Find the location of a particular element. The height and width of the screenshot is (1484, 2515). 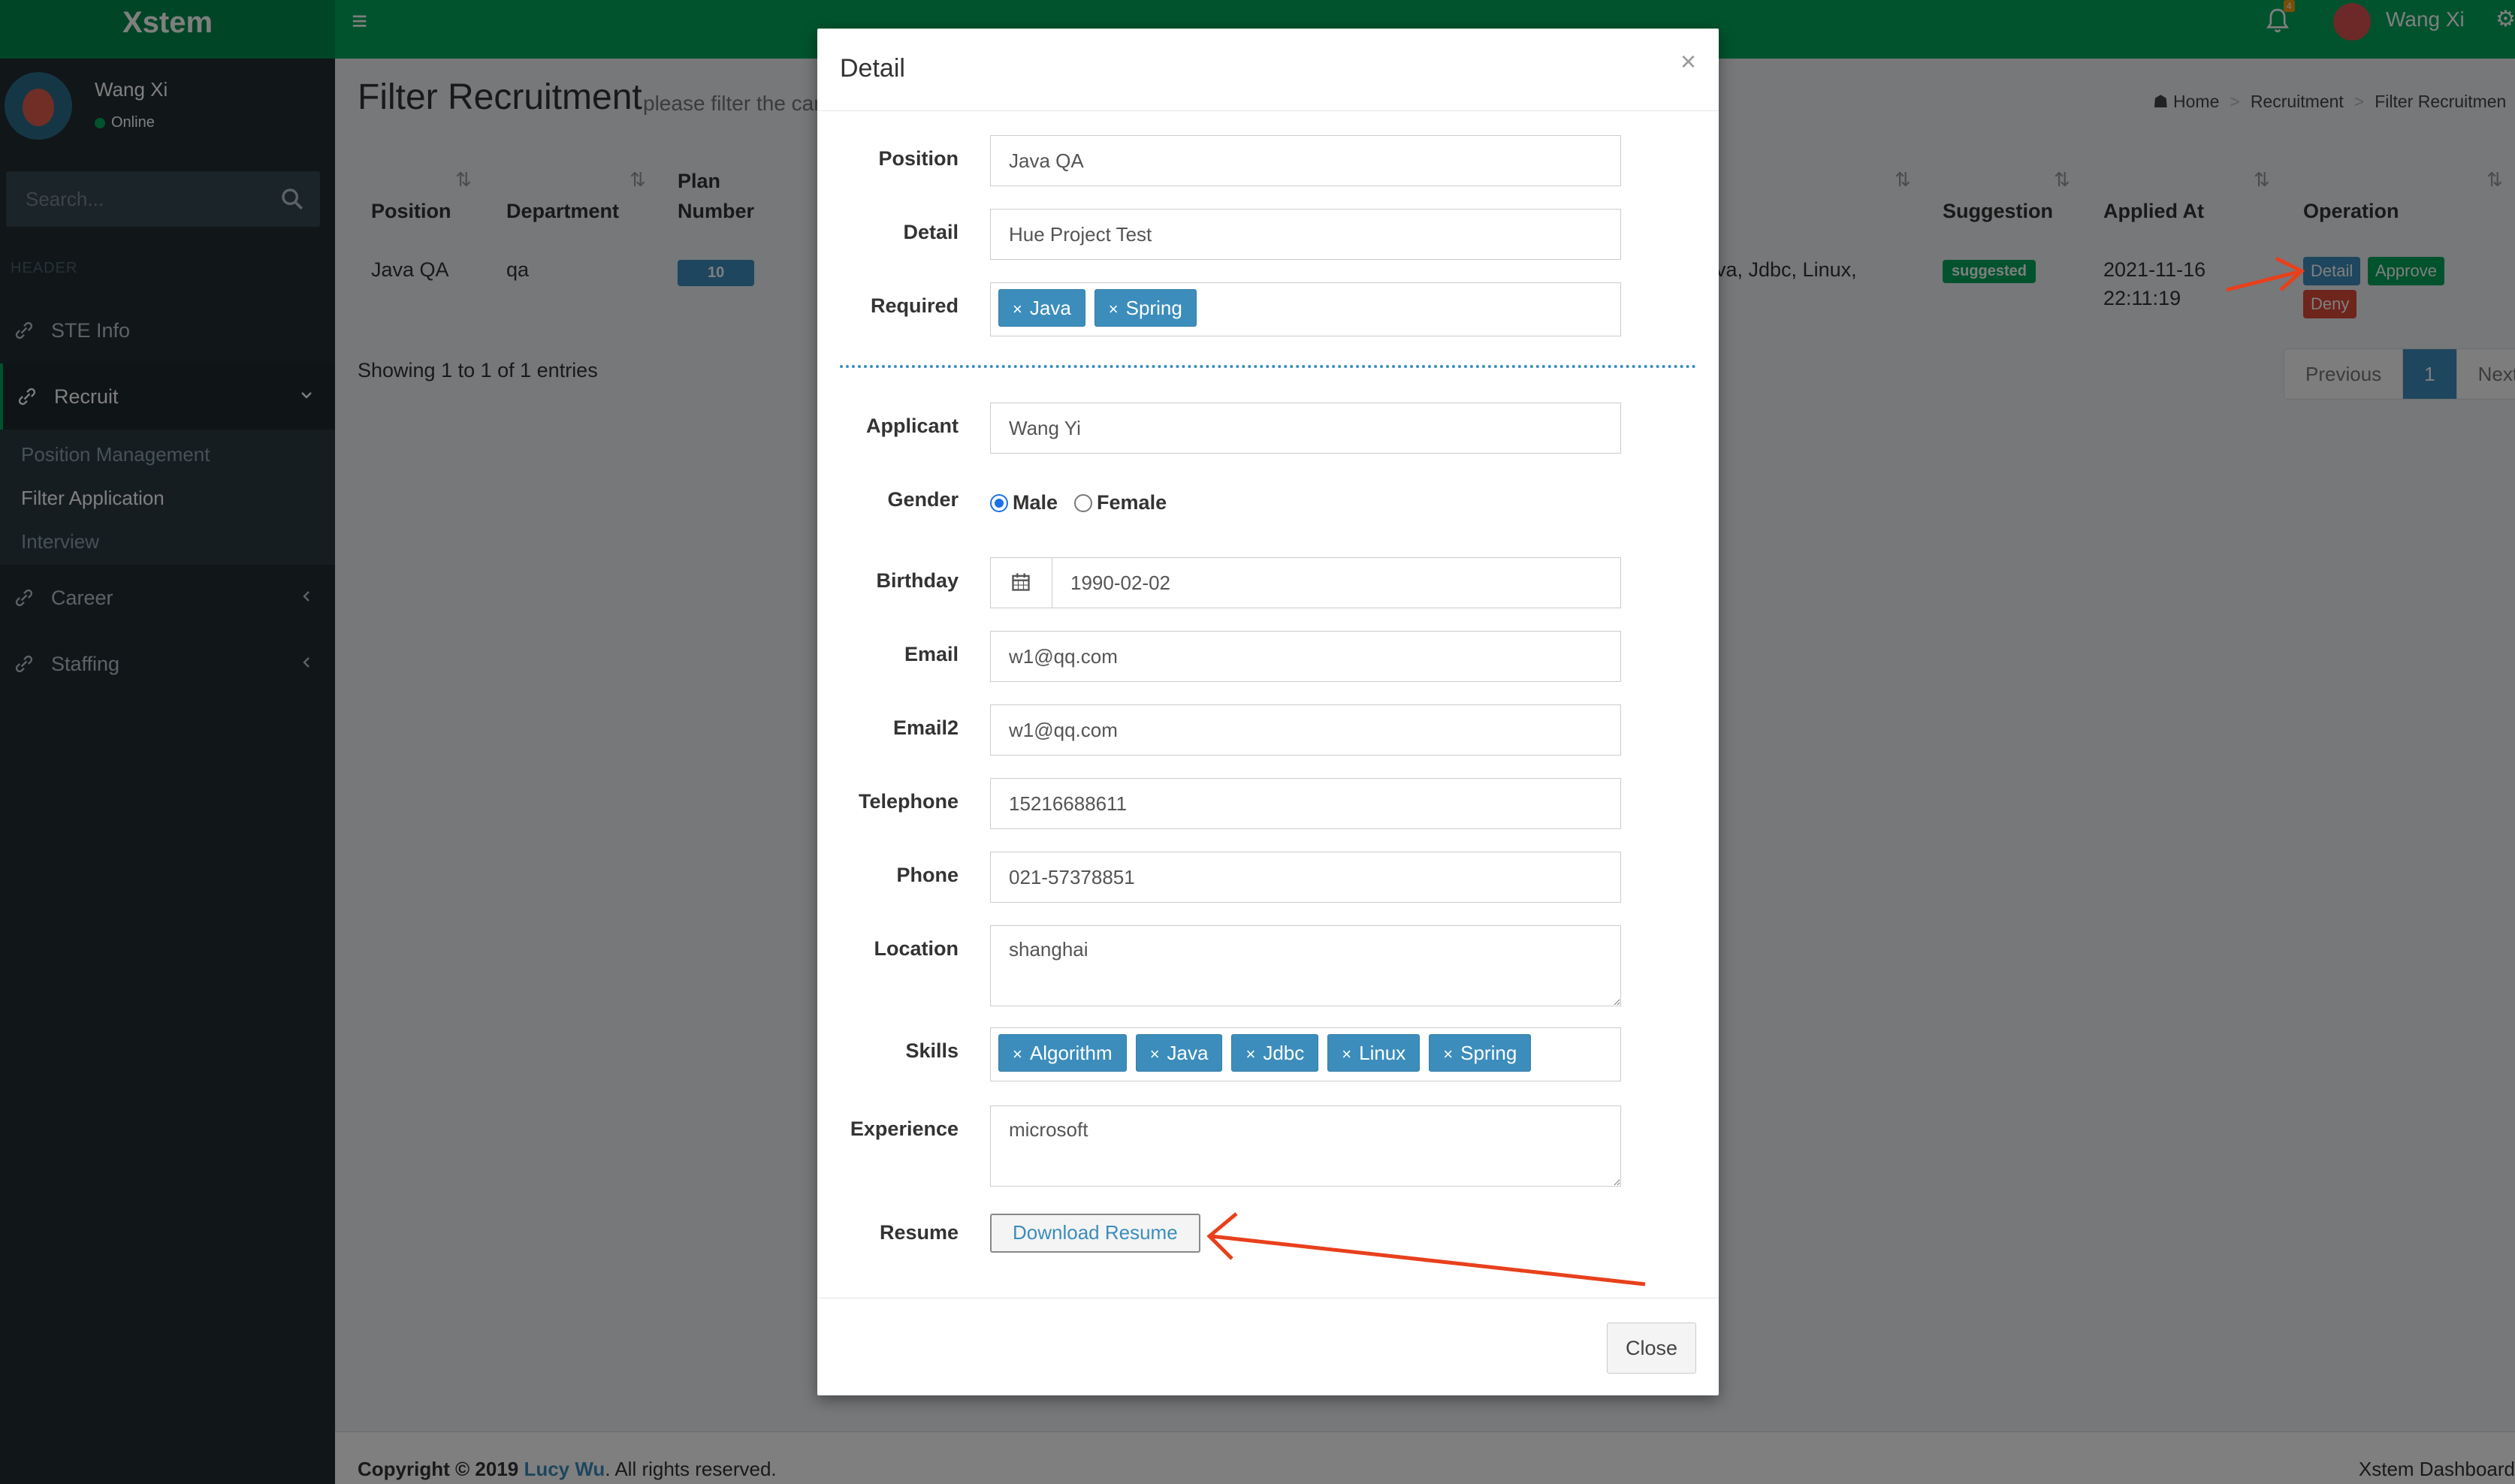

skills-tag-select: × Algorithm × Java × Jdbc × Linux × Spring is located at coordinates (1306, 1054).